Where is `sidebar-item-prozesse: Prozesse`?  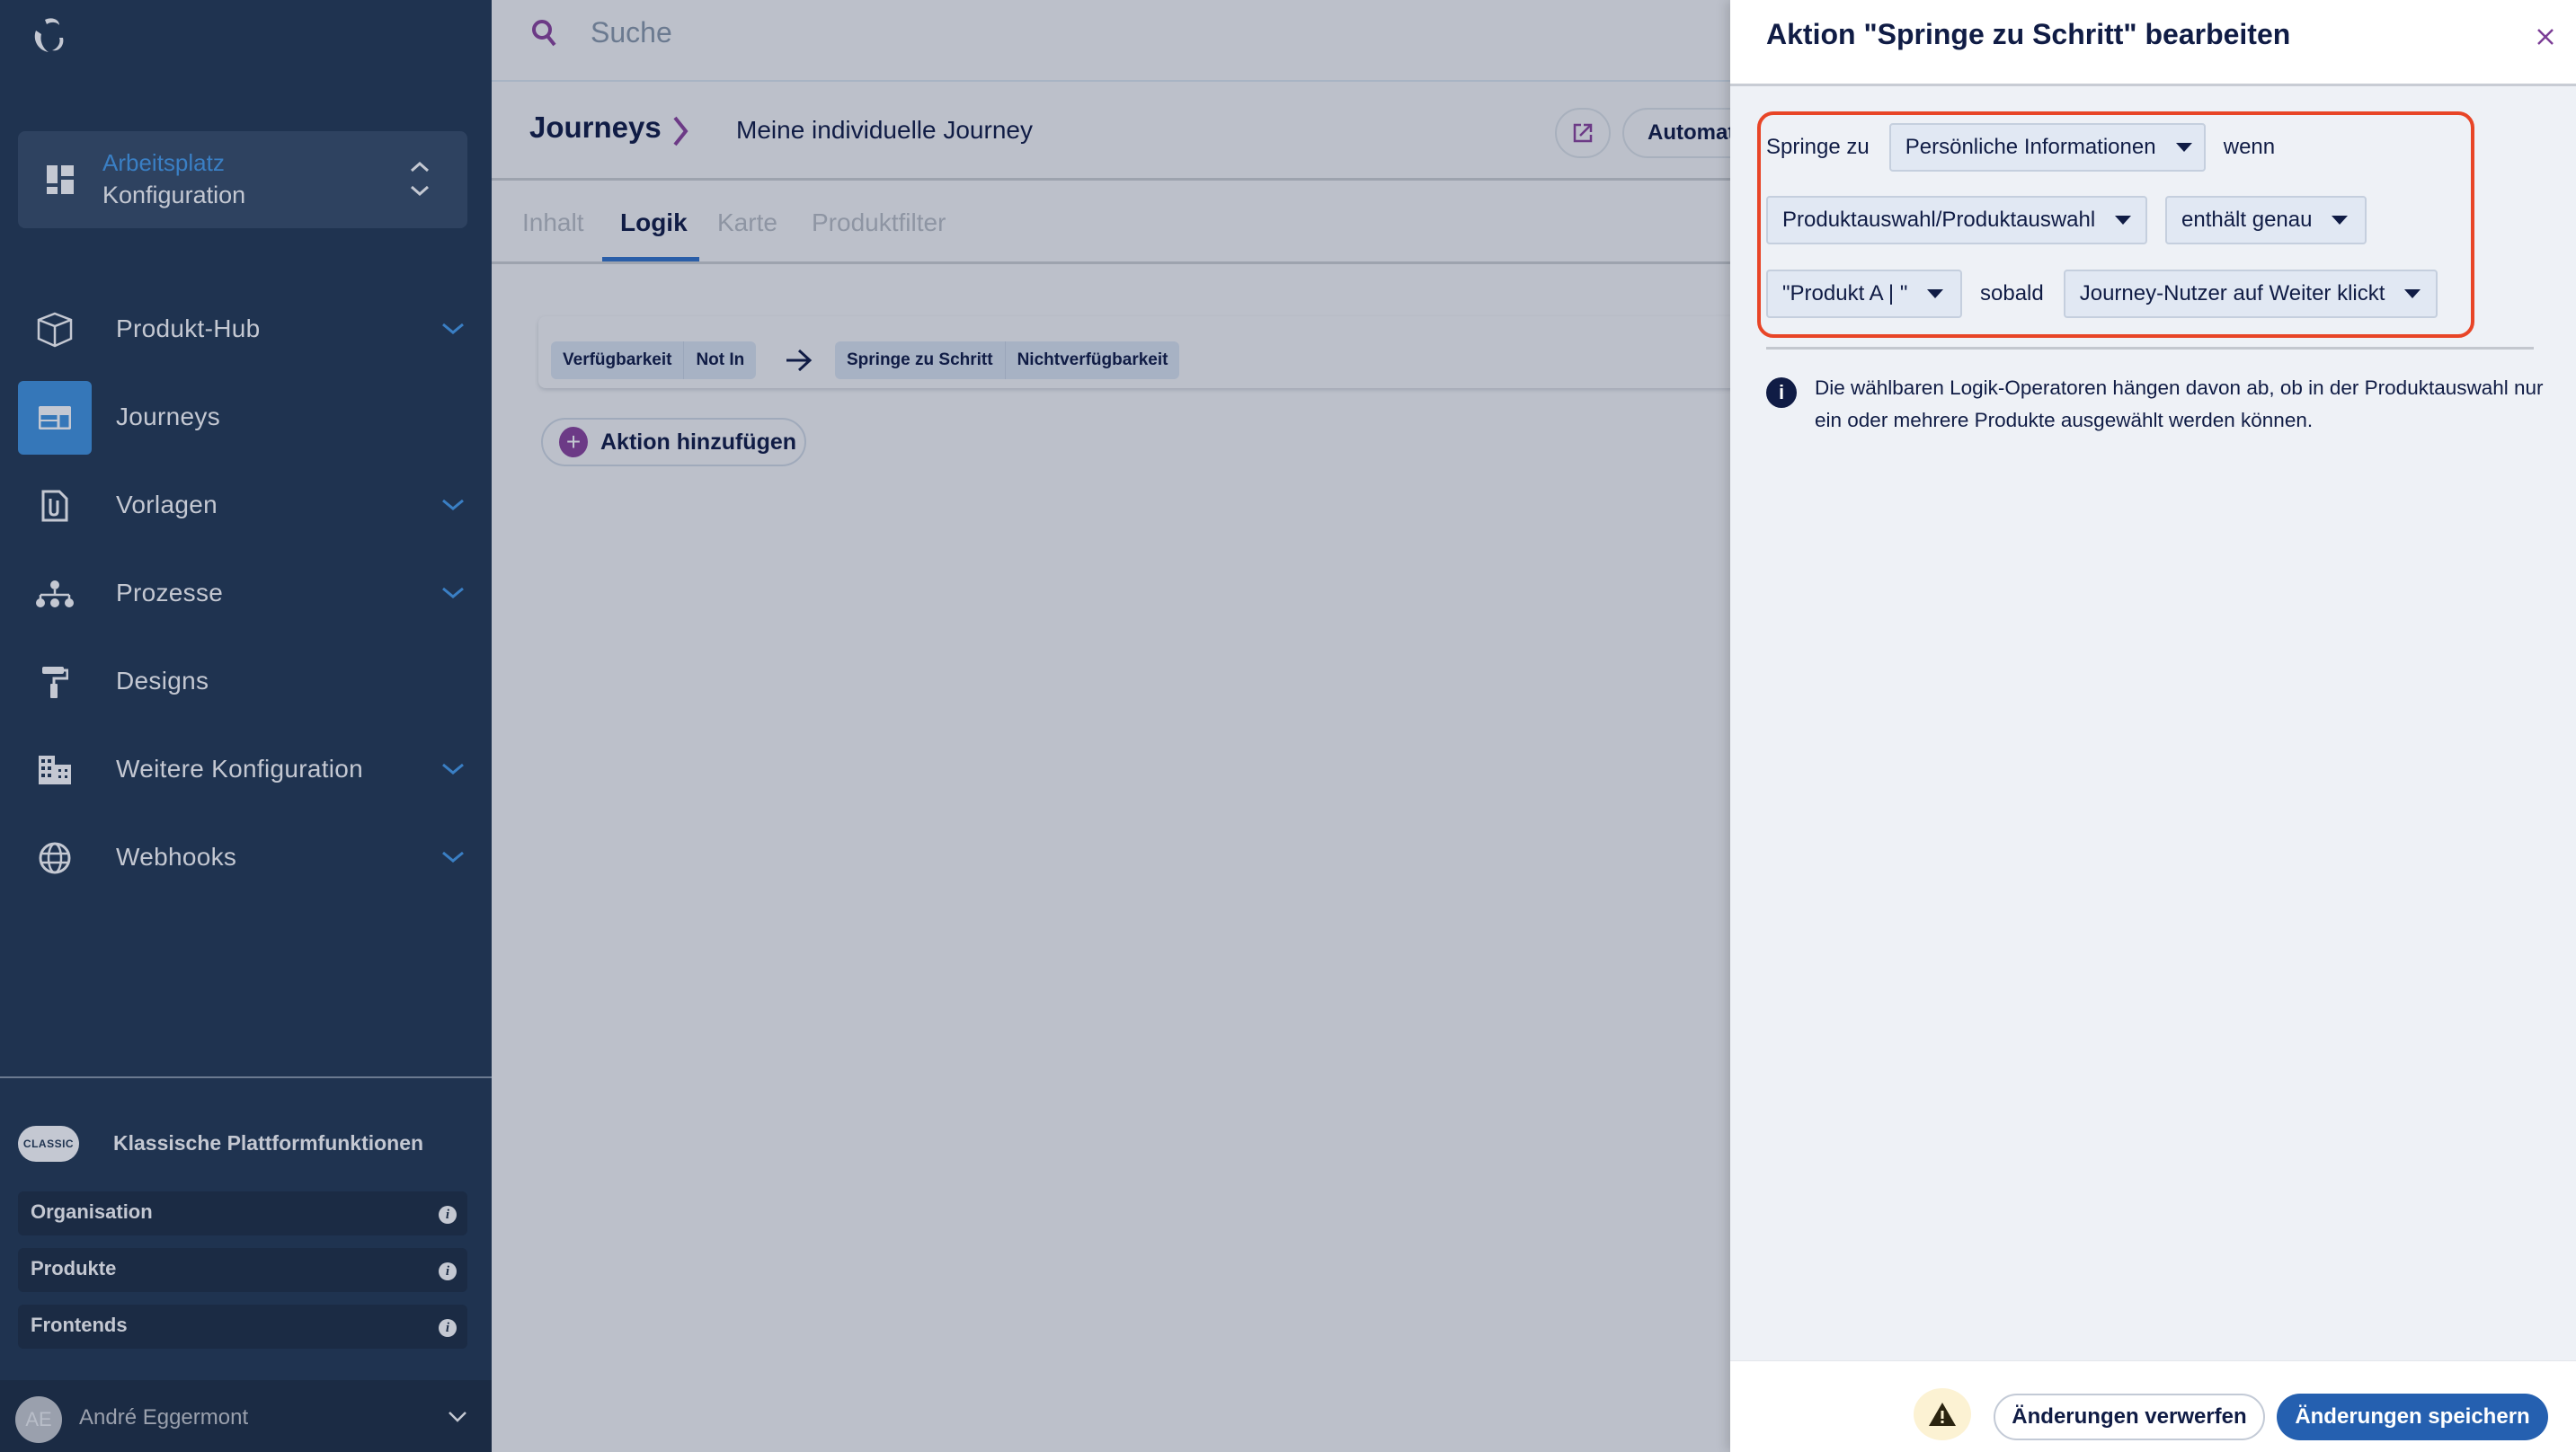 sidebar-item-prozesse: Prozesse is located at coordinates (247, 594).